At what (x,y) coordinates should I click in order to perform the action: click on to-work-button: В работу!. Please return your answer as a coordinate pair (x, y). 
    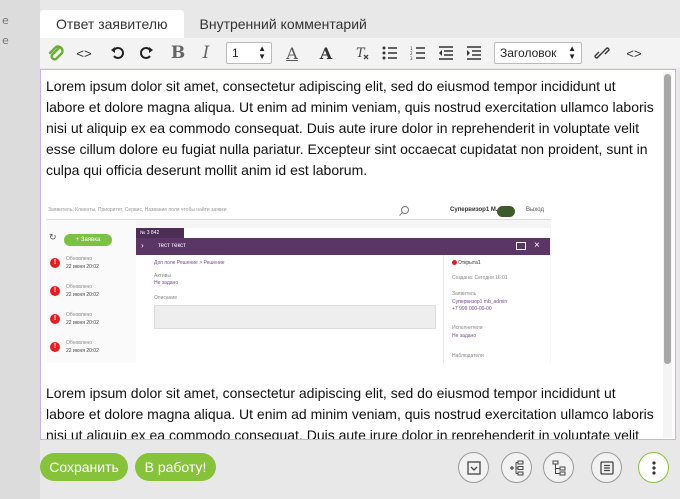
    Looking at the image, I should click on (175, 467).